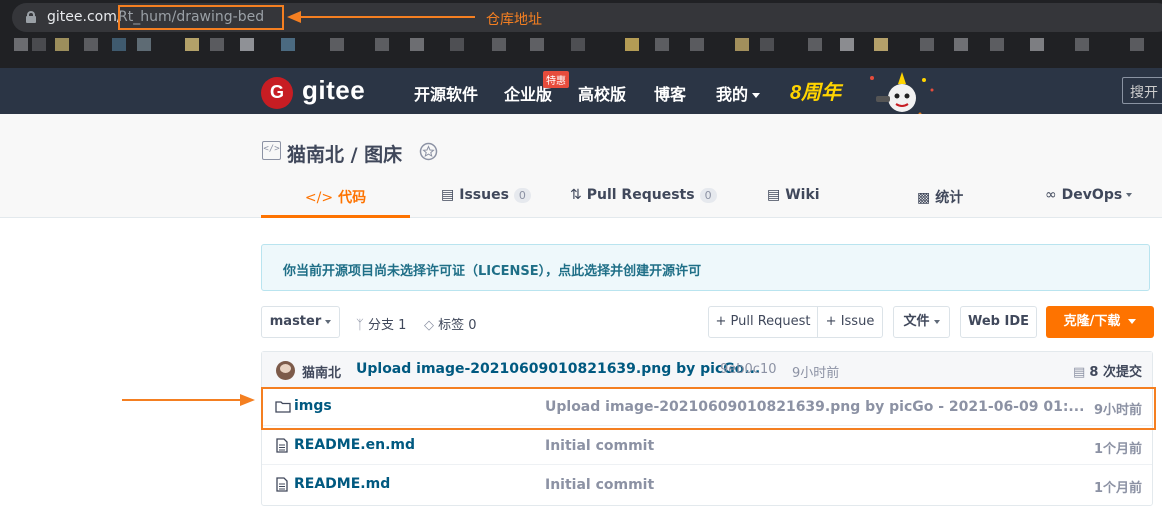 The width and height of the screenshot is (1162, 519). I want to click on web-ide-button: Web IDE, so click(998, 322).